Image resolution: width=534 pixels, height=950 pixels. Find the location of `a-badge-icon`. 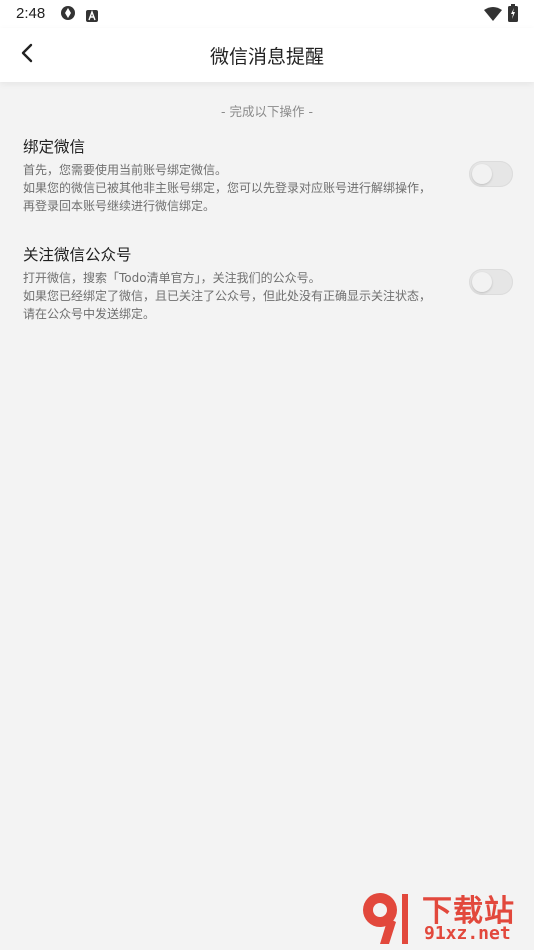

a-badge-icon is located at coordinates (92, 16).